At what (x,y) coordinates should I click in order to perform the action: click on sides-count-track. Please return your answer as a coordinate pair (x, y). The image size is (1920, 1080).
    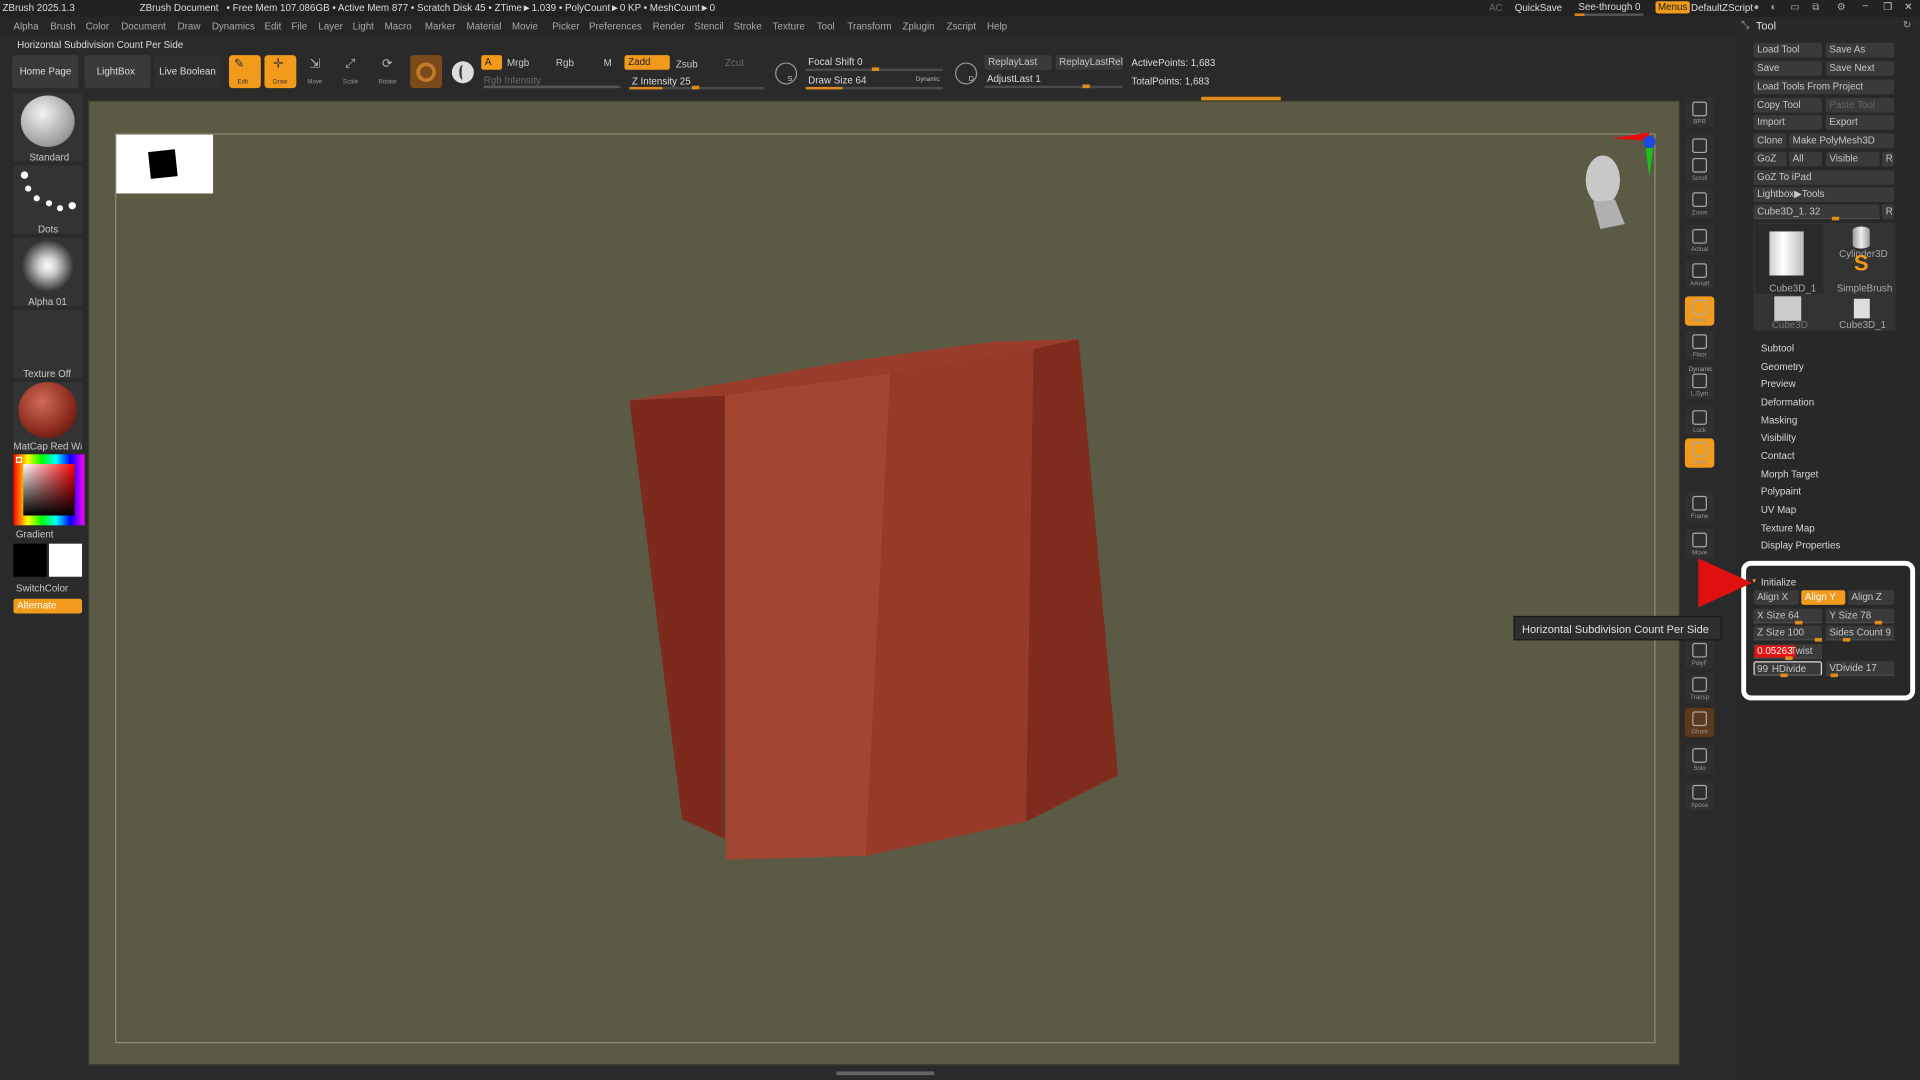
    Looking at the image, I should click on (1860, 639).